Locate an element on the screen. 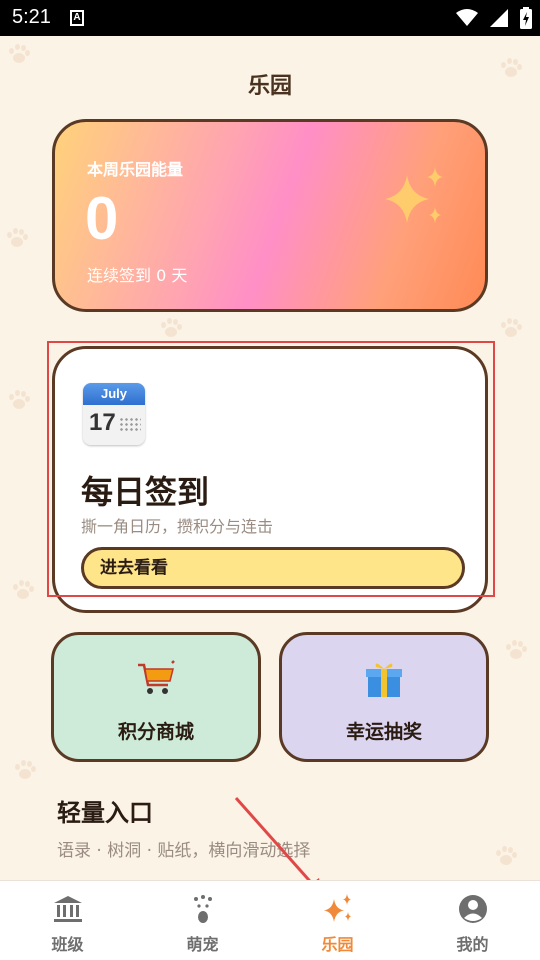 The width and height of the screenshot is (540, 960). points-shop-card: 积分商城 is located at coordinates (156, 697).